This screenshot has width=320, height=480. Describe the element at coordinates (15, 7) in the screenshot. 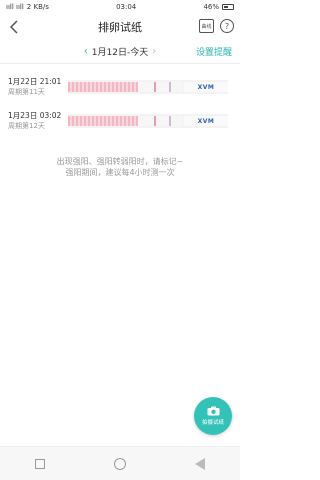

I see `signal-icon: ııll ııll` at that location.